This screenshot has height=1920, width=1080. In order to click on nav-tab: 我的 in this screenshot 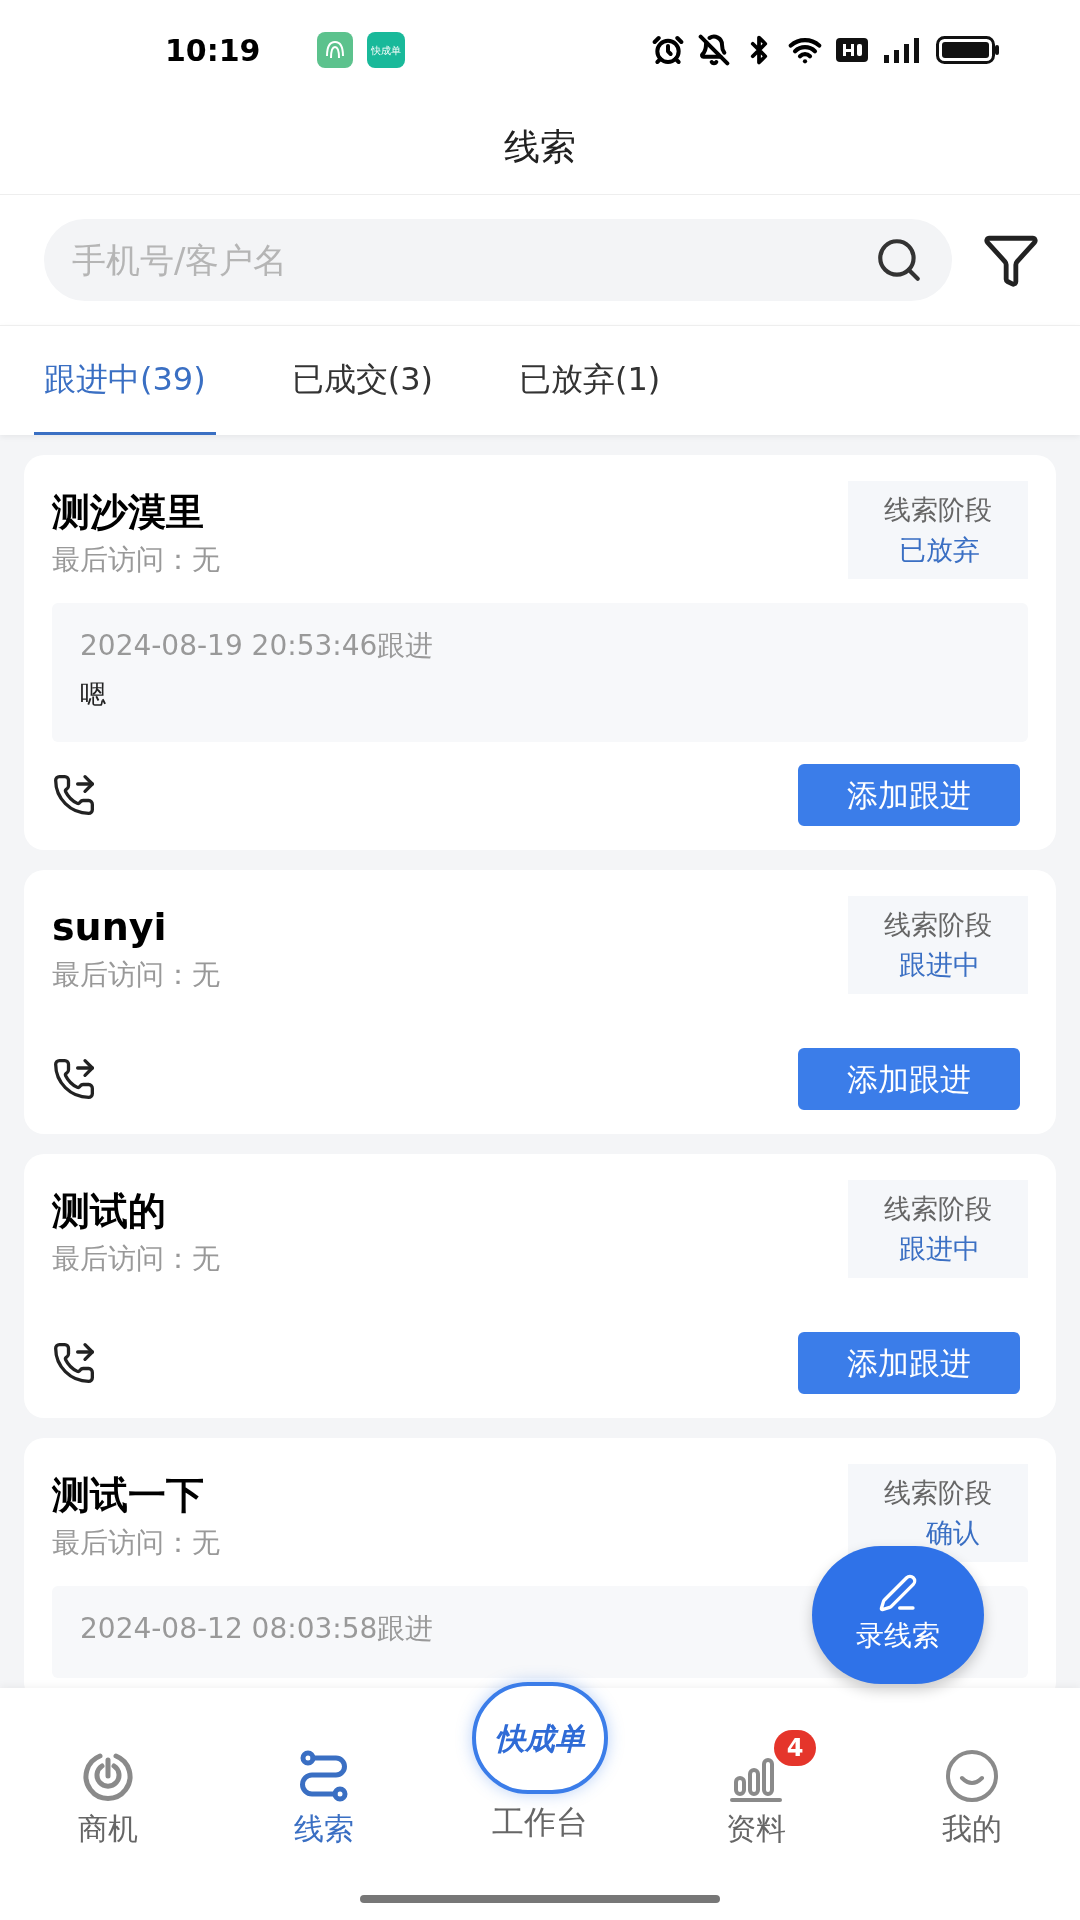, I will do `click(972, 1783)`.